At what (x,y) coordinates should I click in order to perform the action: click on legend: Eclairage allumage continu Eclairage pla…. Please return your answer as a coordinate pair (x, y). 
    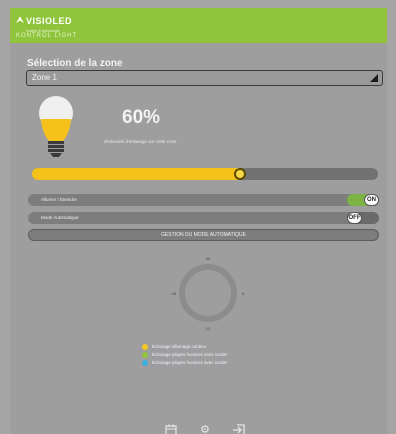
    Looking at the image, I should click on (242, 355).